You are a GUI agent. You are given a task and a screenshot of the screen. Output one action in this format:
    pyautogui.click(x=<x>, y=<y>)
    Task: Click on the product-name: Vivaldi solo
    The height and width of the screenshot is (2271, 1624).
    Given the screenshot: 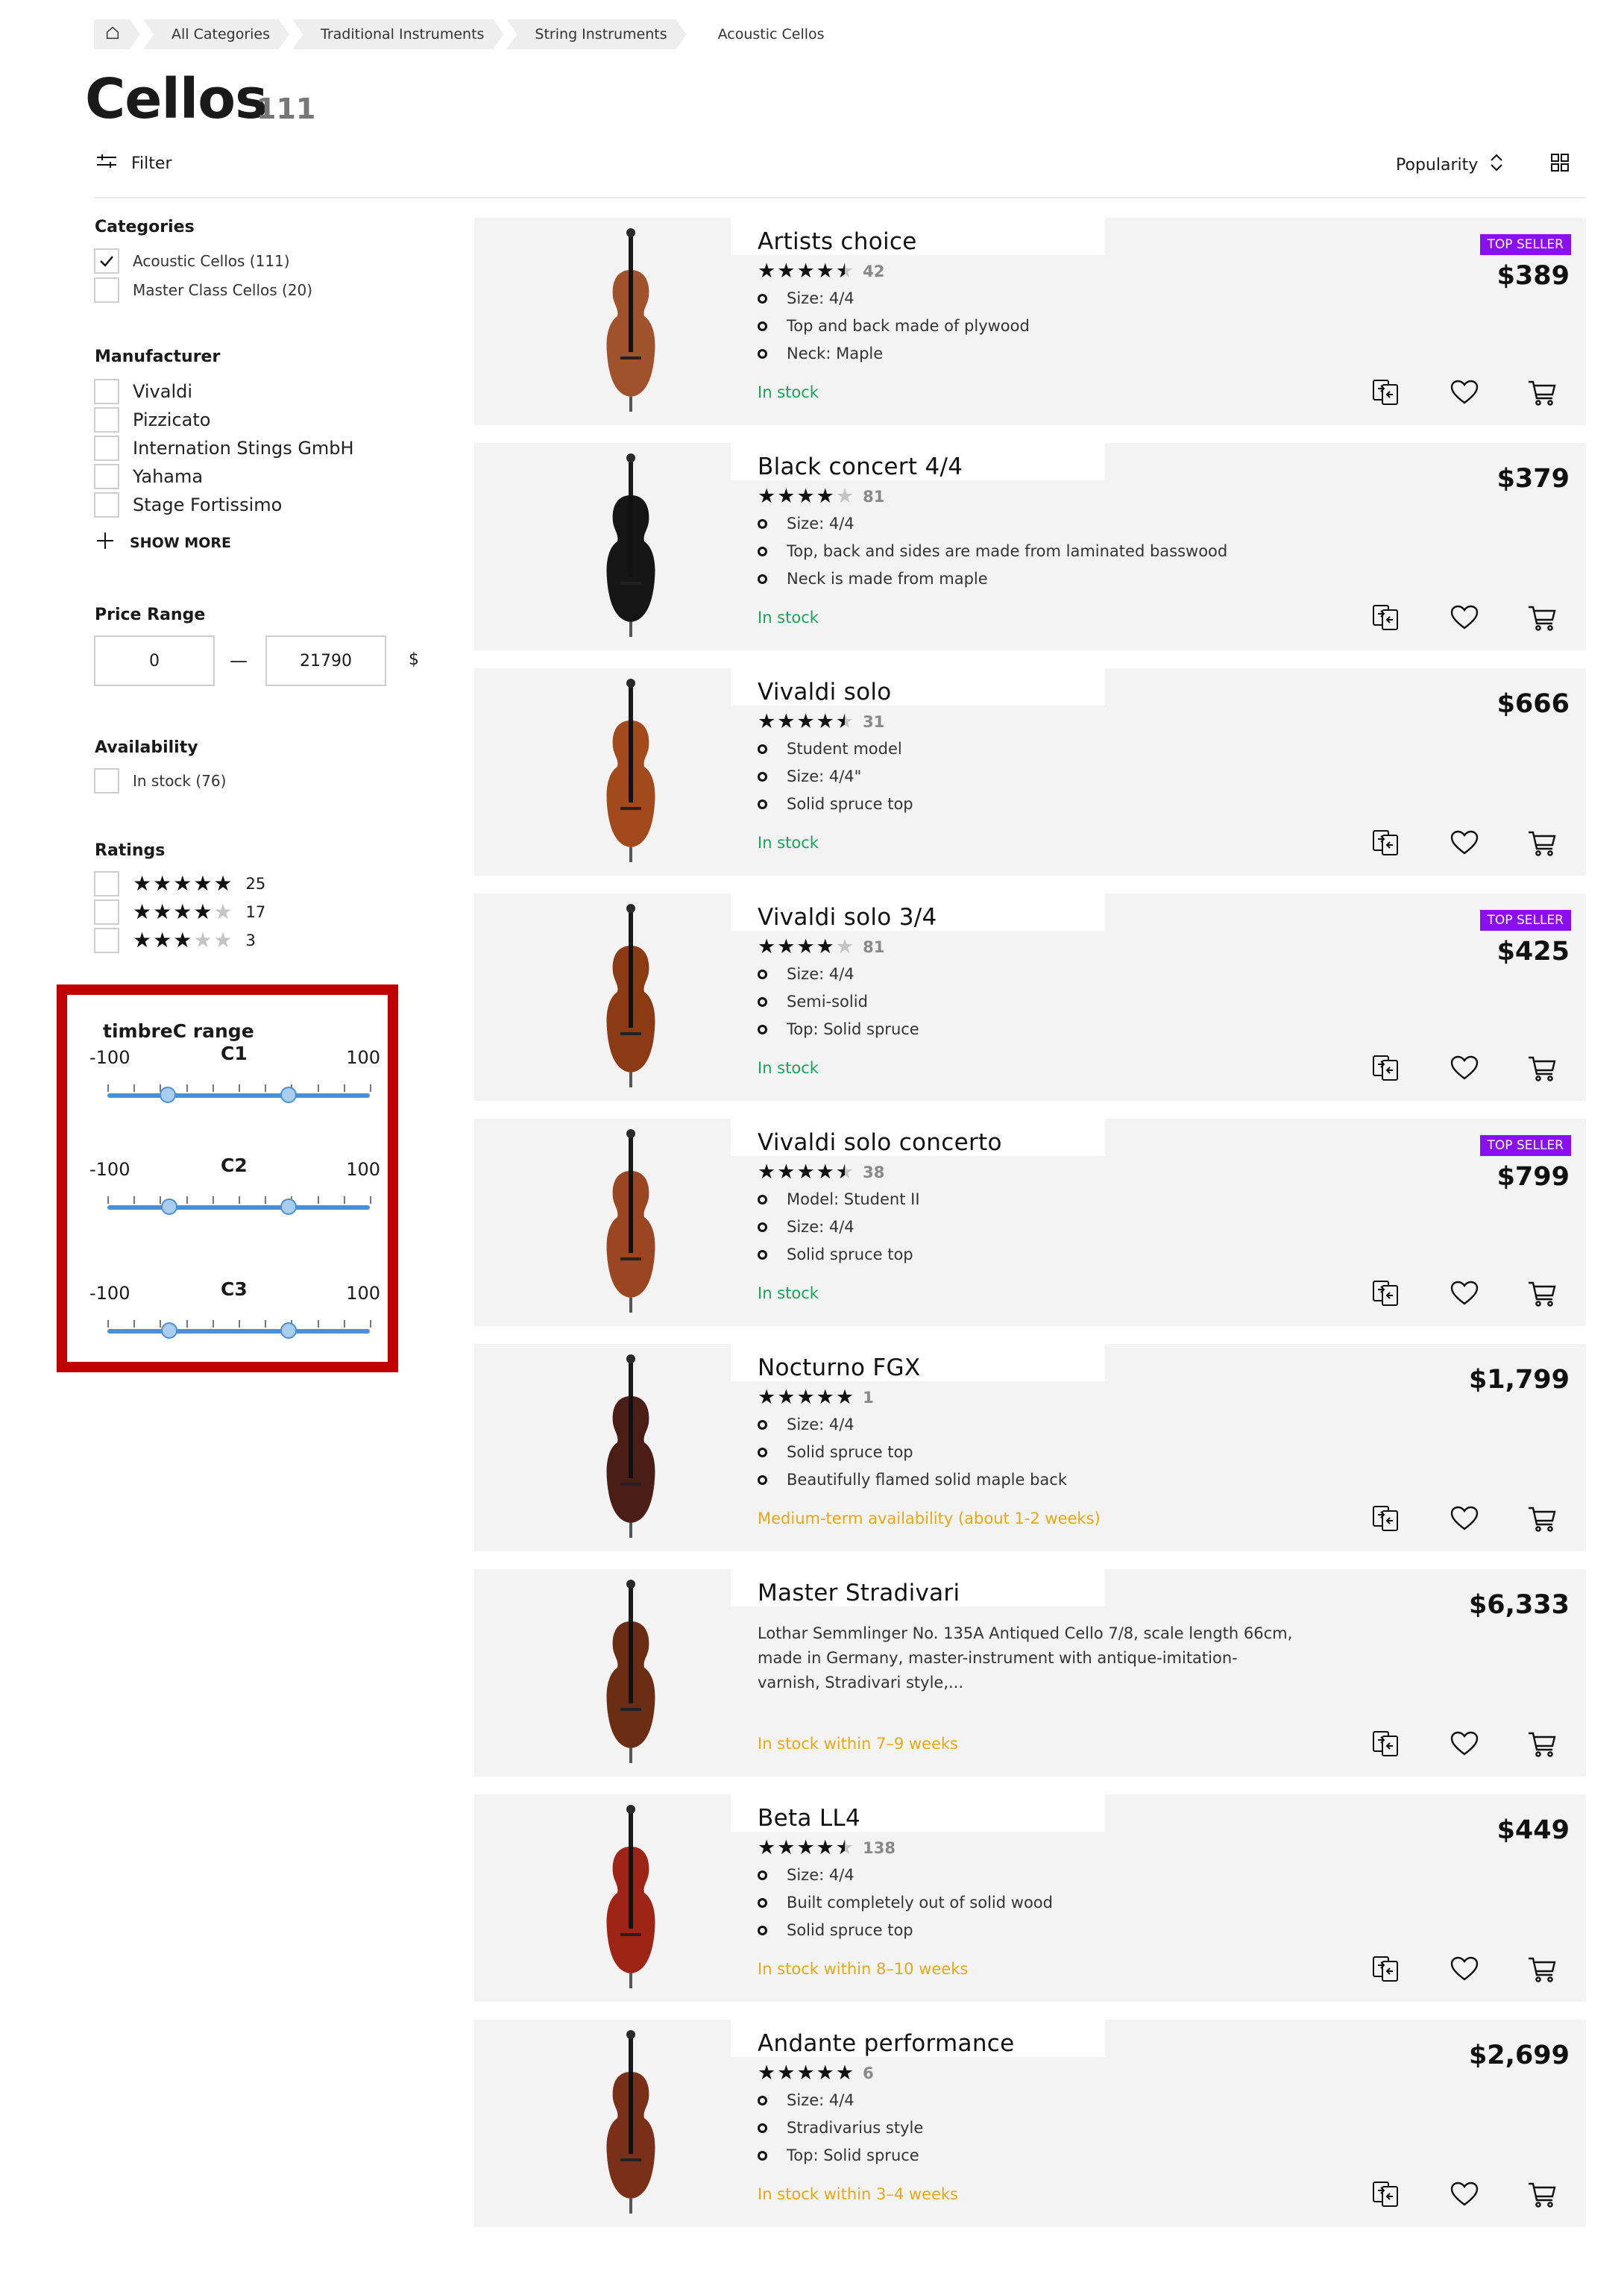 What is the action you would take?
    pyautogui.click(x=825, y=692)
    